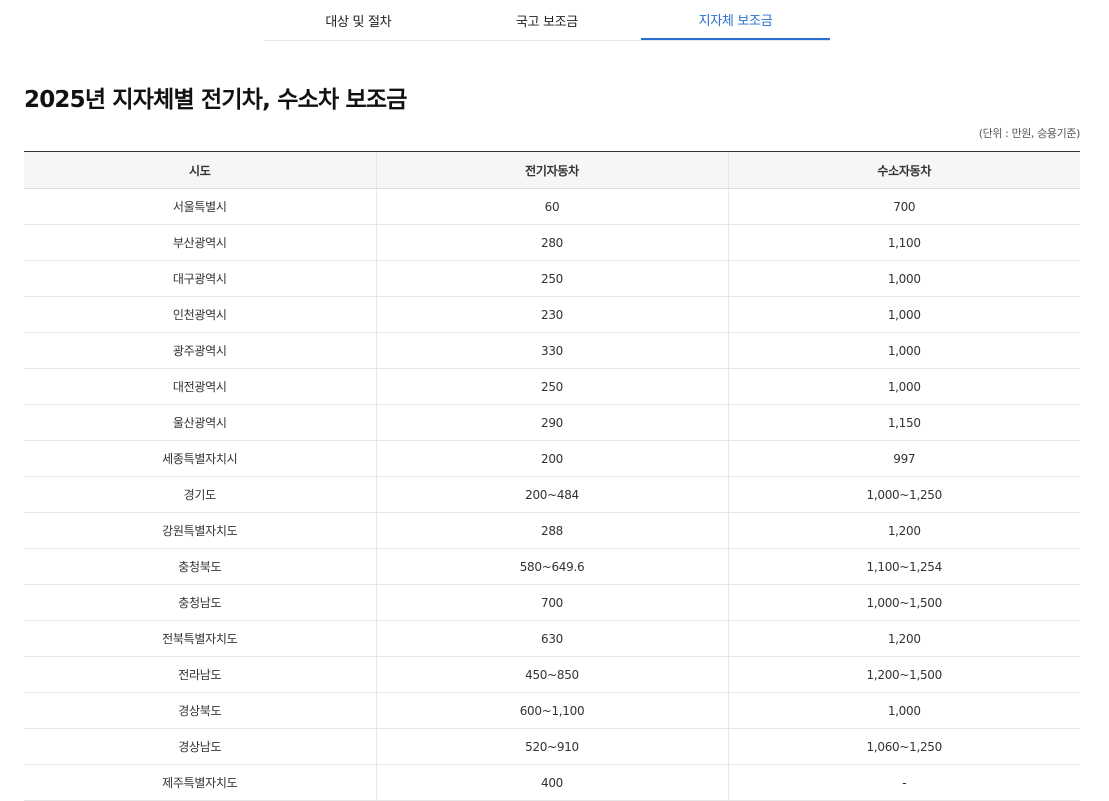  I want to click on electric-subsidy-cell: 60, so click(551, 206).